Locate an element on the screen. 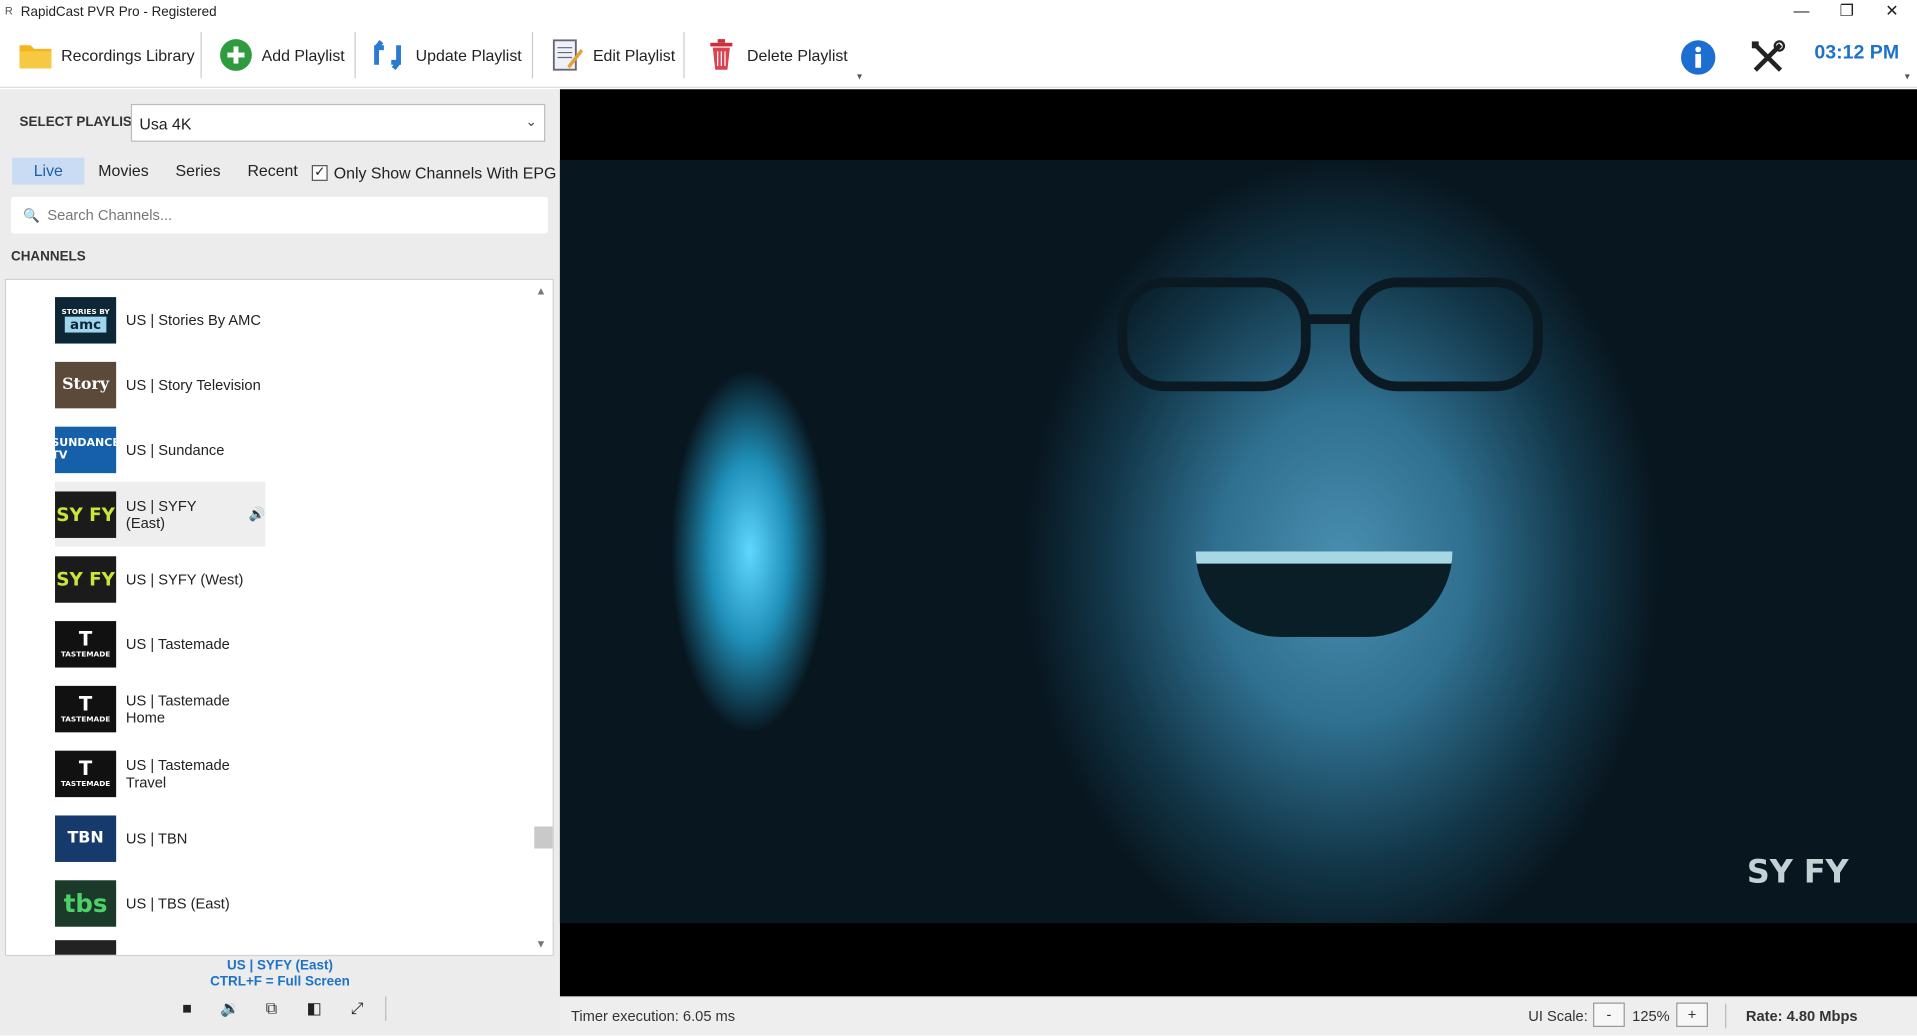 The width and height of the screenshot is (1917, 1036). channel-name: US | Tastemade is located at coordinates (177, 644).